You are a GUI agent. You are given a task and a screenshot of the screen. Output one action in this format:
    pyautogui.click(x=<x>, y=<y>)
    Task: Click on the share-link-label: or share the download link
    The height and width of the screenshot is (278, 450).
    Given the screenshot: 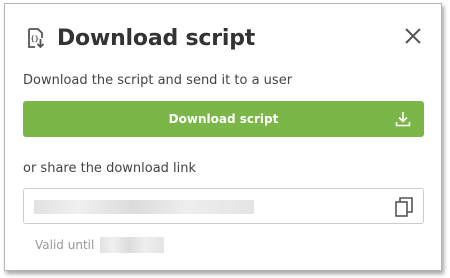 What is the action you would take?
    pyautogui.click(x=110, y=168)
    